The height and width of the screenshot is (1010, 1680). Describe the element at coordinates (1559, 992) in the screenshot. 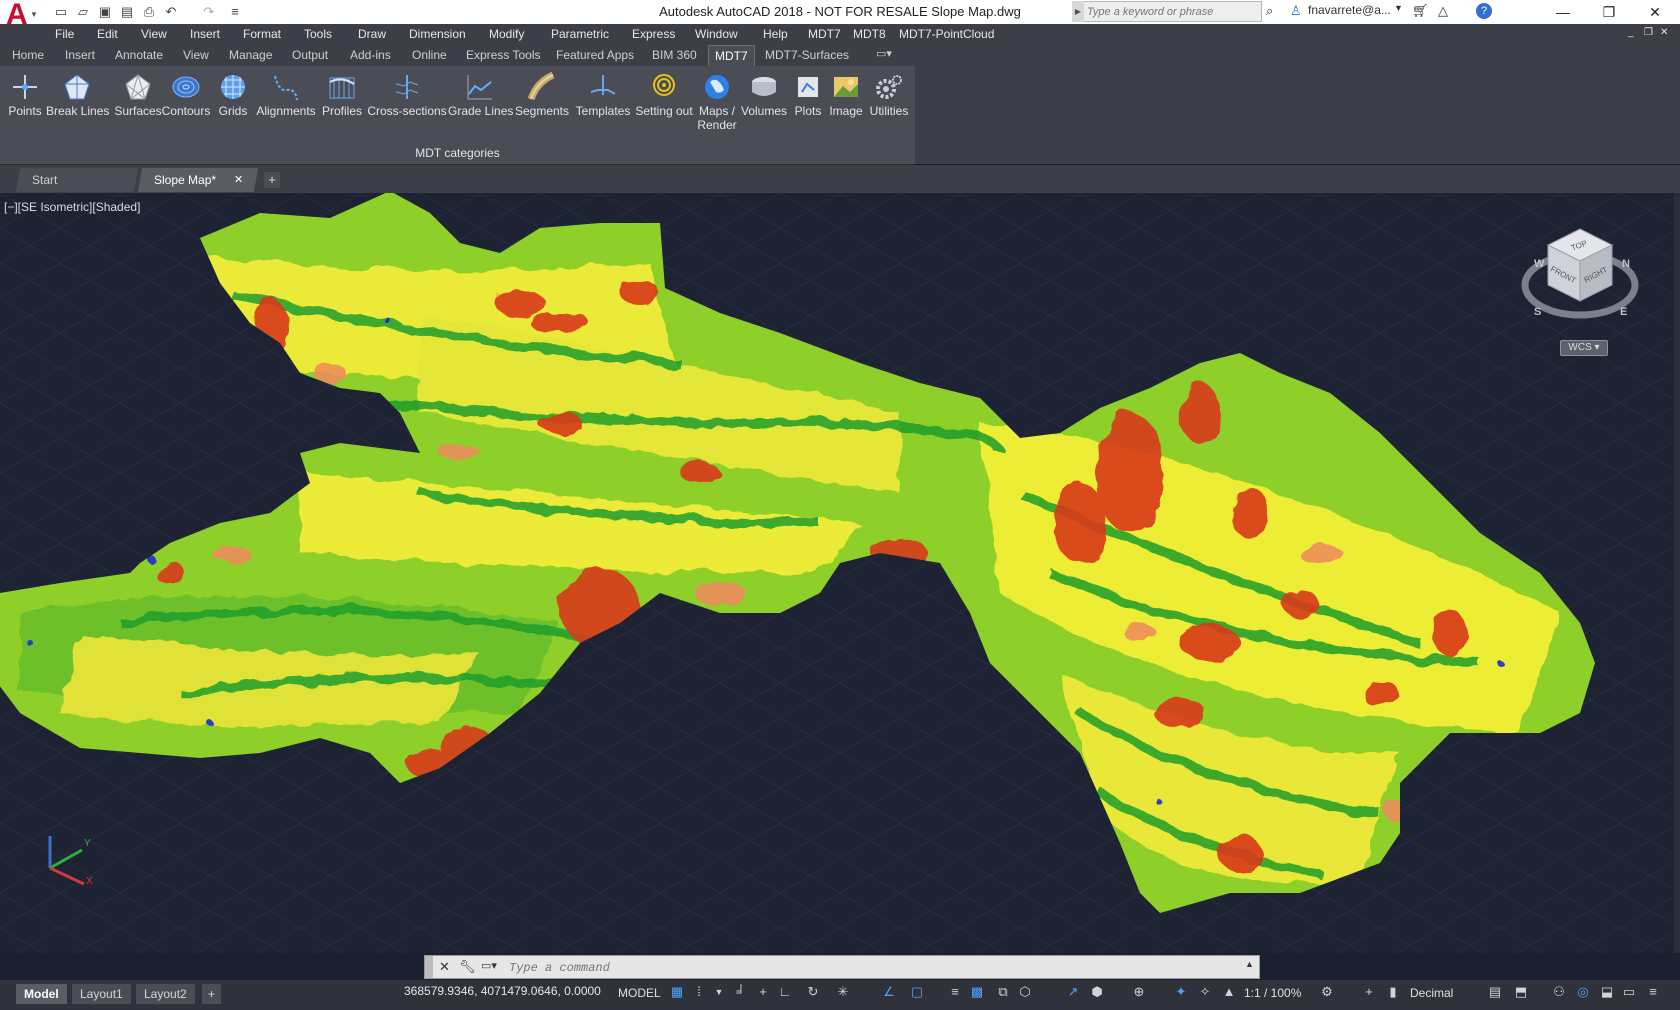

I see `isolate-objects-icon: ⚇` at that location.